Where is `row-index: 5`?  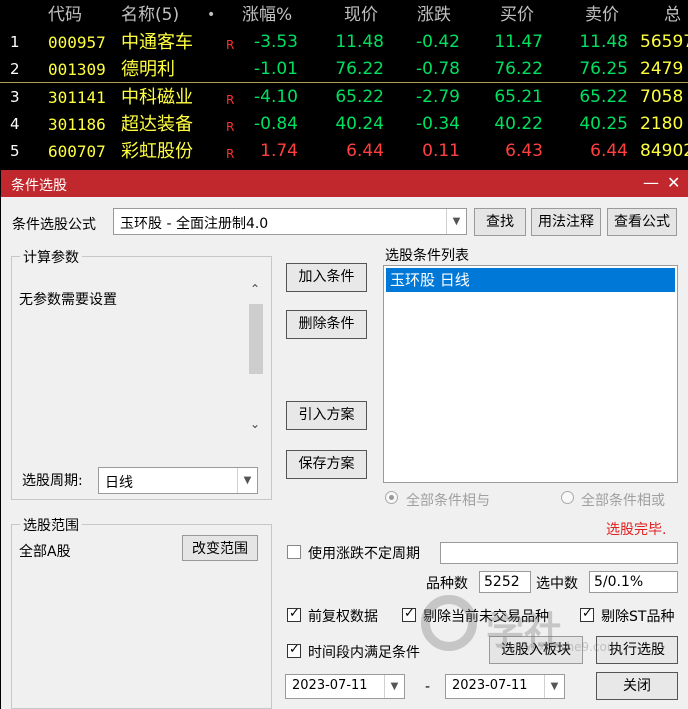
row-index: 5 is located at coordinates (15, 151).